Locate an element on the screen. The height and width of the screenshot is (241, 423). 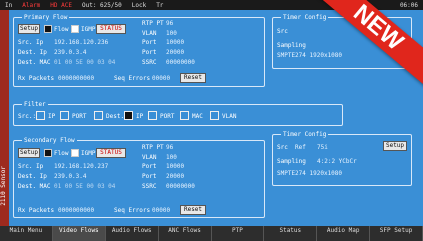
secondary-ssrc: 00000000 is located at coordinates (180, 186).